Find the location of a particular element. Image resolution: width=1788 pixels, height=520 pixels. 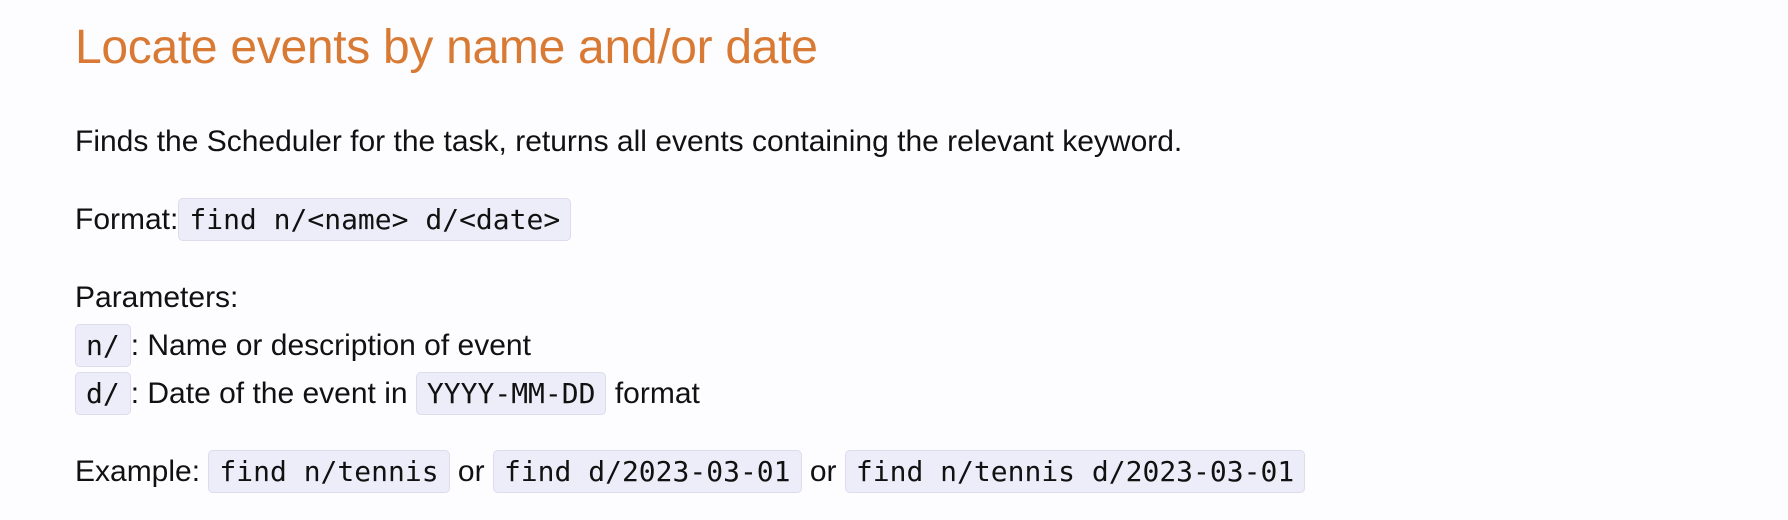

parameter-prefix-code: d/ is located at coordinates (103, 393).